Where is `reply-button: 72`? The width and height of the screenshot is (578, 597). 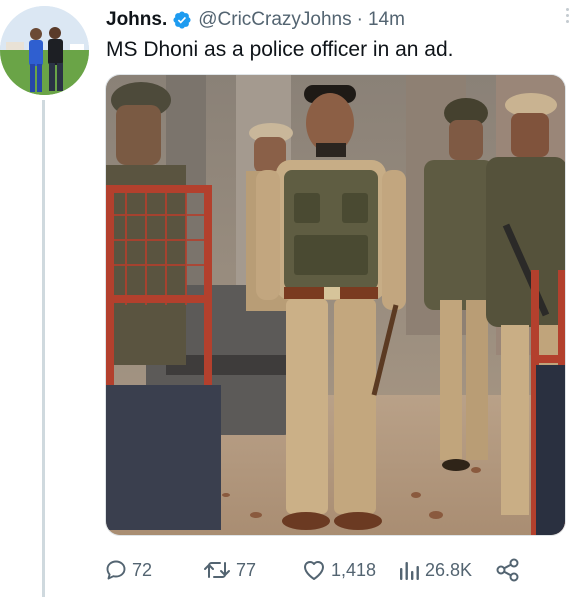 reply-button: 72 is located at coordinates (128, 570).